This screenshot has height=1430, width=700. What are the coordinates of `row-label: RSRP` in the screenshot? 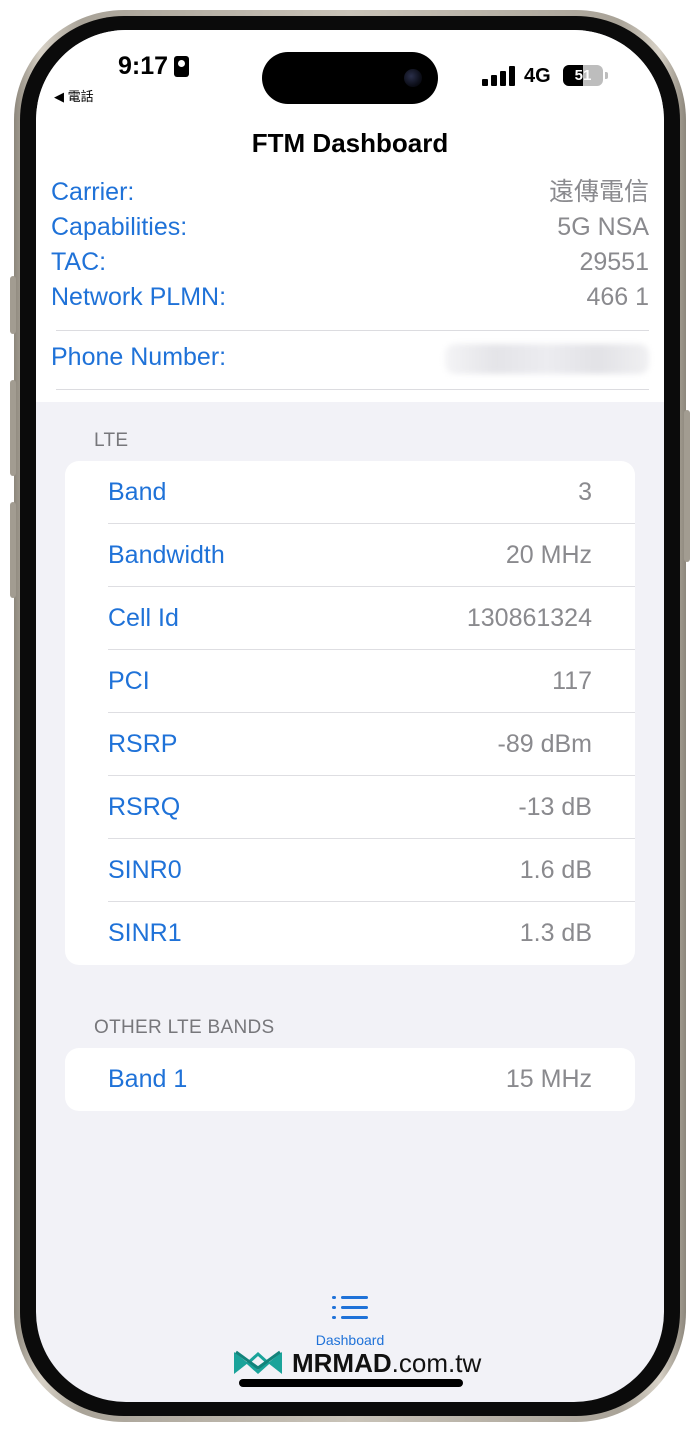 It's located at (143, 744).